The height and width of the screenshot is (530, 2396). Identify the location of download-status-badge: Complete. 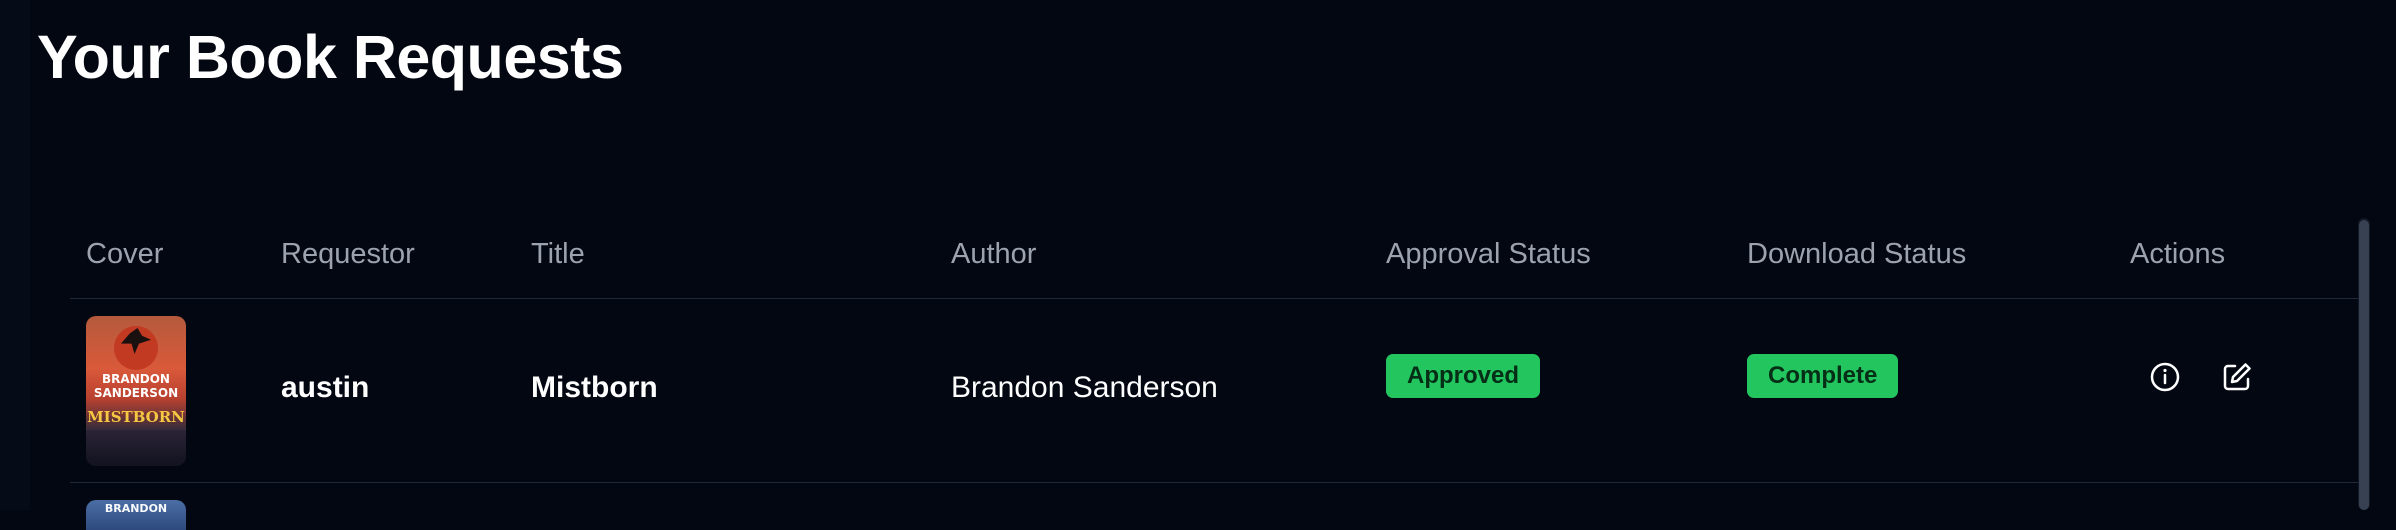
(1823, 376).